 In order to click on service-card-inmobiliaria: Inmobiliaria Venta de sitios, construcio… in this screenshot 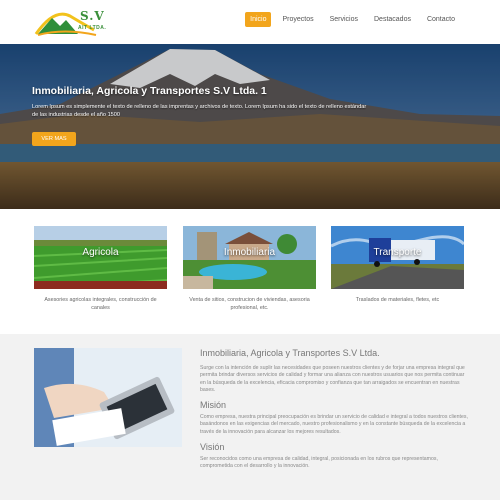, I will do `click(249, 269)`.